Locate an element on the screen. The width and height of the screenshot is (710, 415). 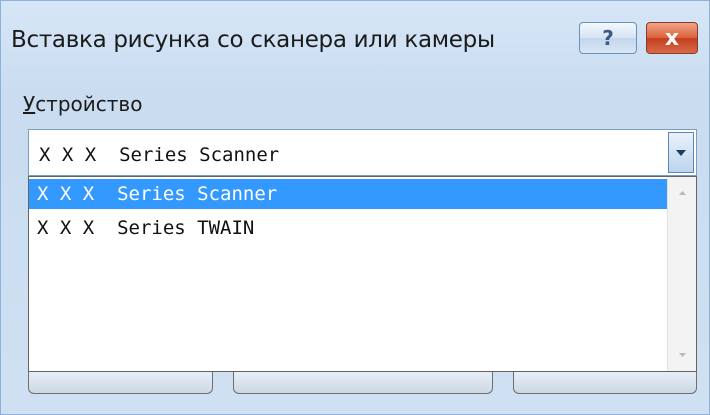
chevron-down-icon is located at coordinates (681, 152).